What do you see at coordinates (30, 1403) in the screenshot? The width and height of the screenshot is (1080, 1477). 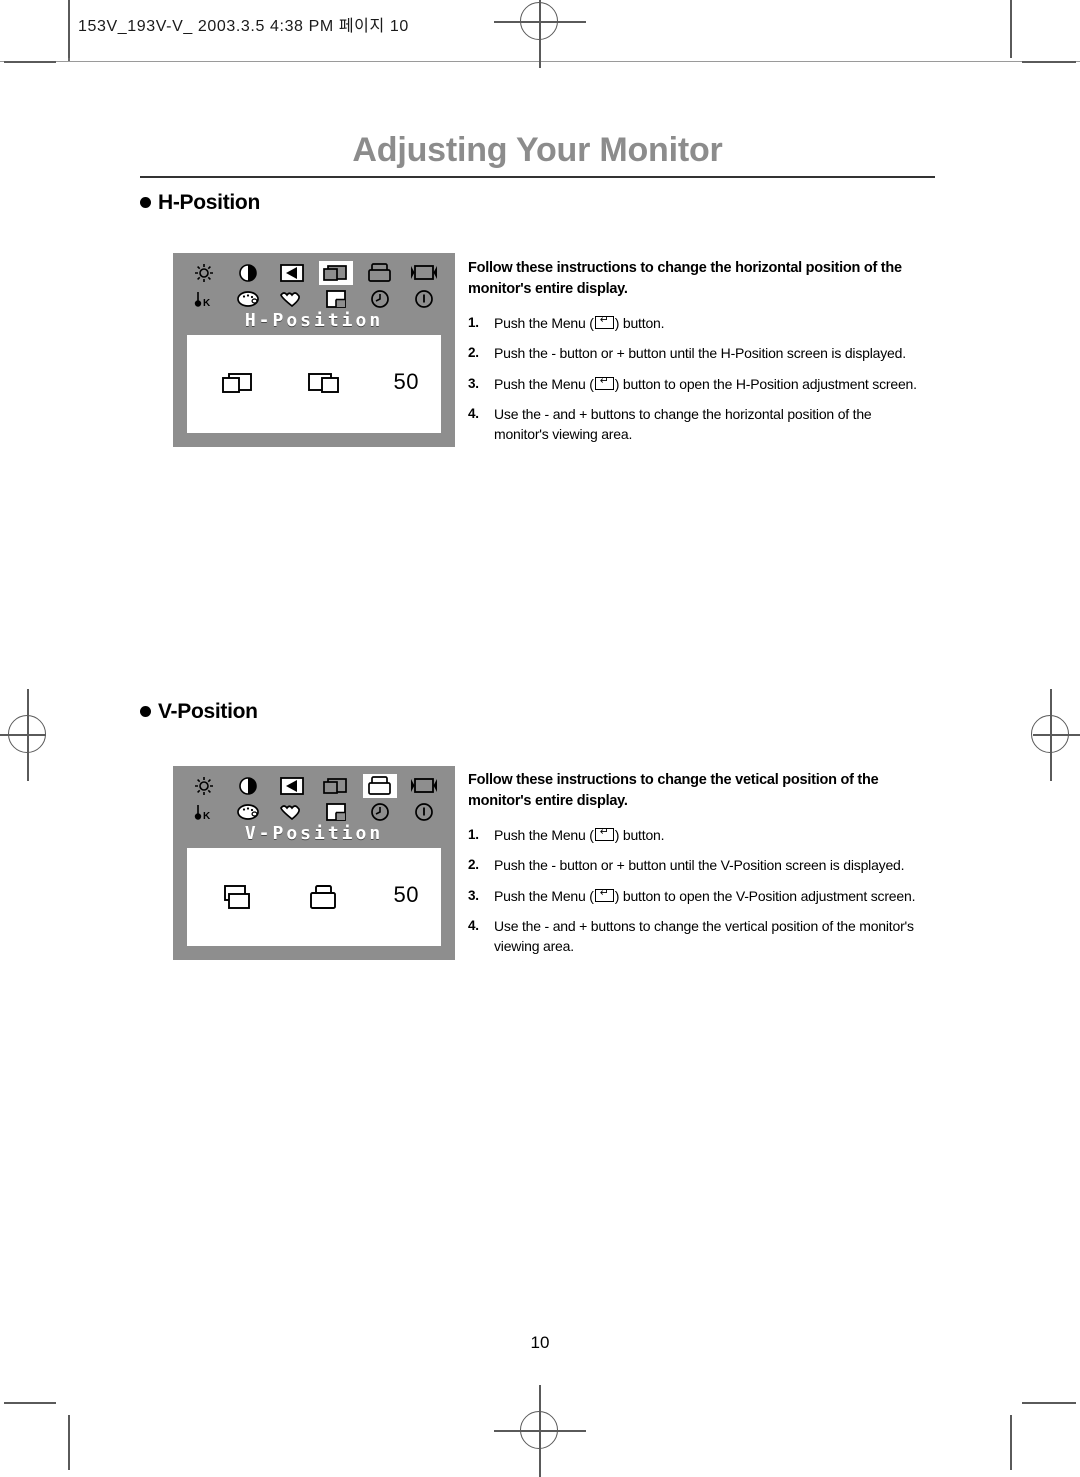 I see `trim-mark-bottom-left-horizontal` at bounding box center [30, 1403].